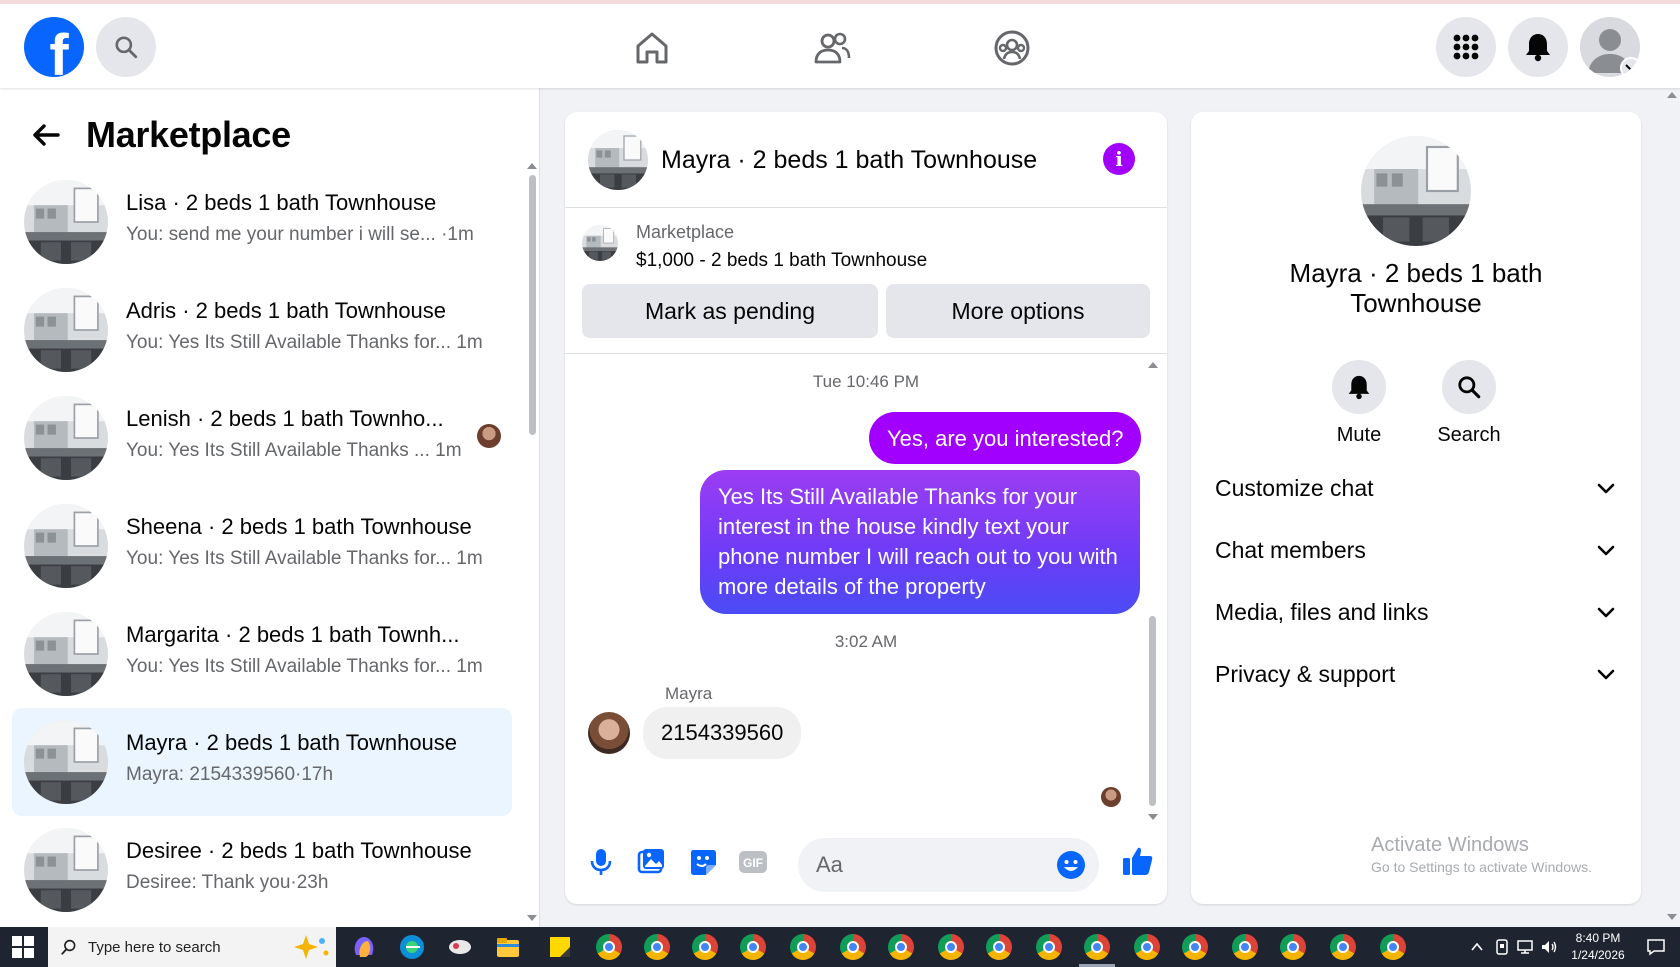 This screenshot has width=1680, height=967. I want to click on gif-icon: GIF, so click(753, 862).